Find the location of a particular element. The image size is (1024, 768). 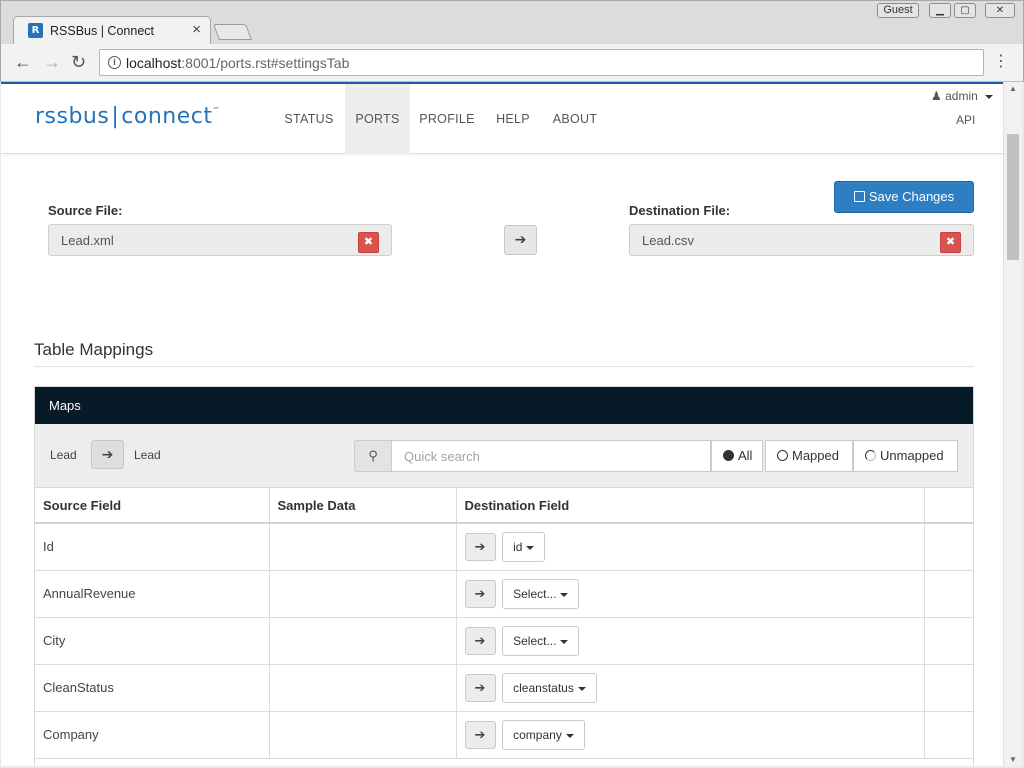

column-header: Source Field is located at coordinates (152, 506).